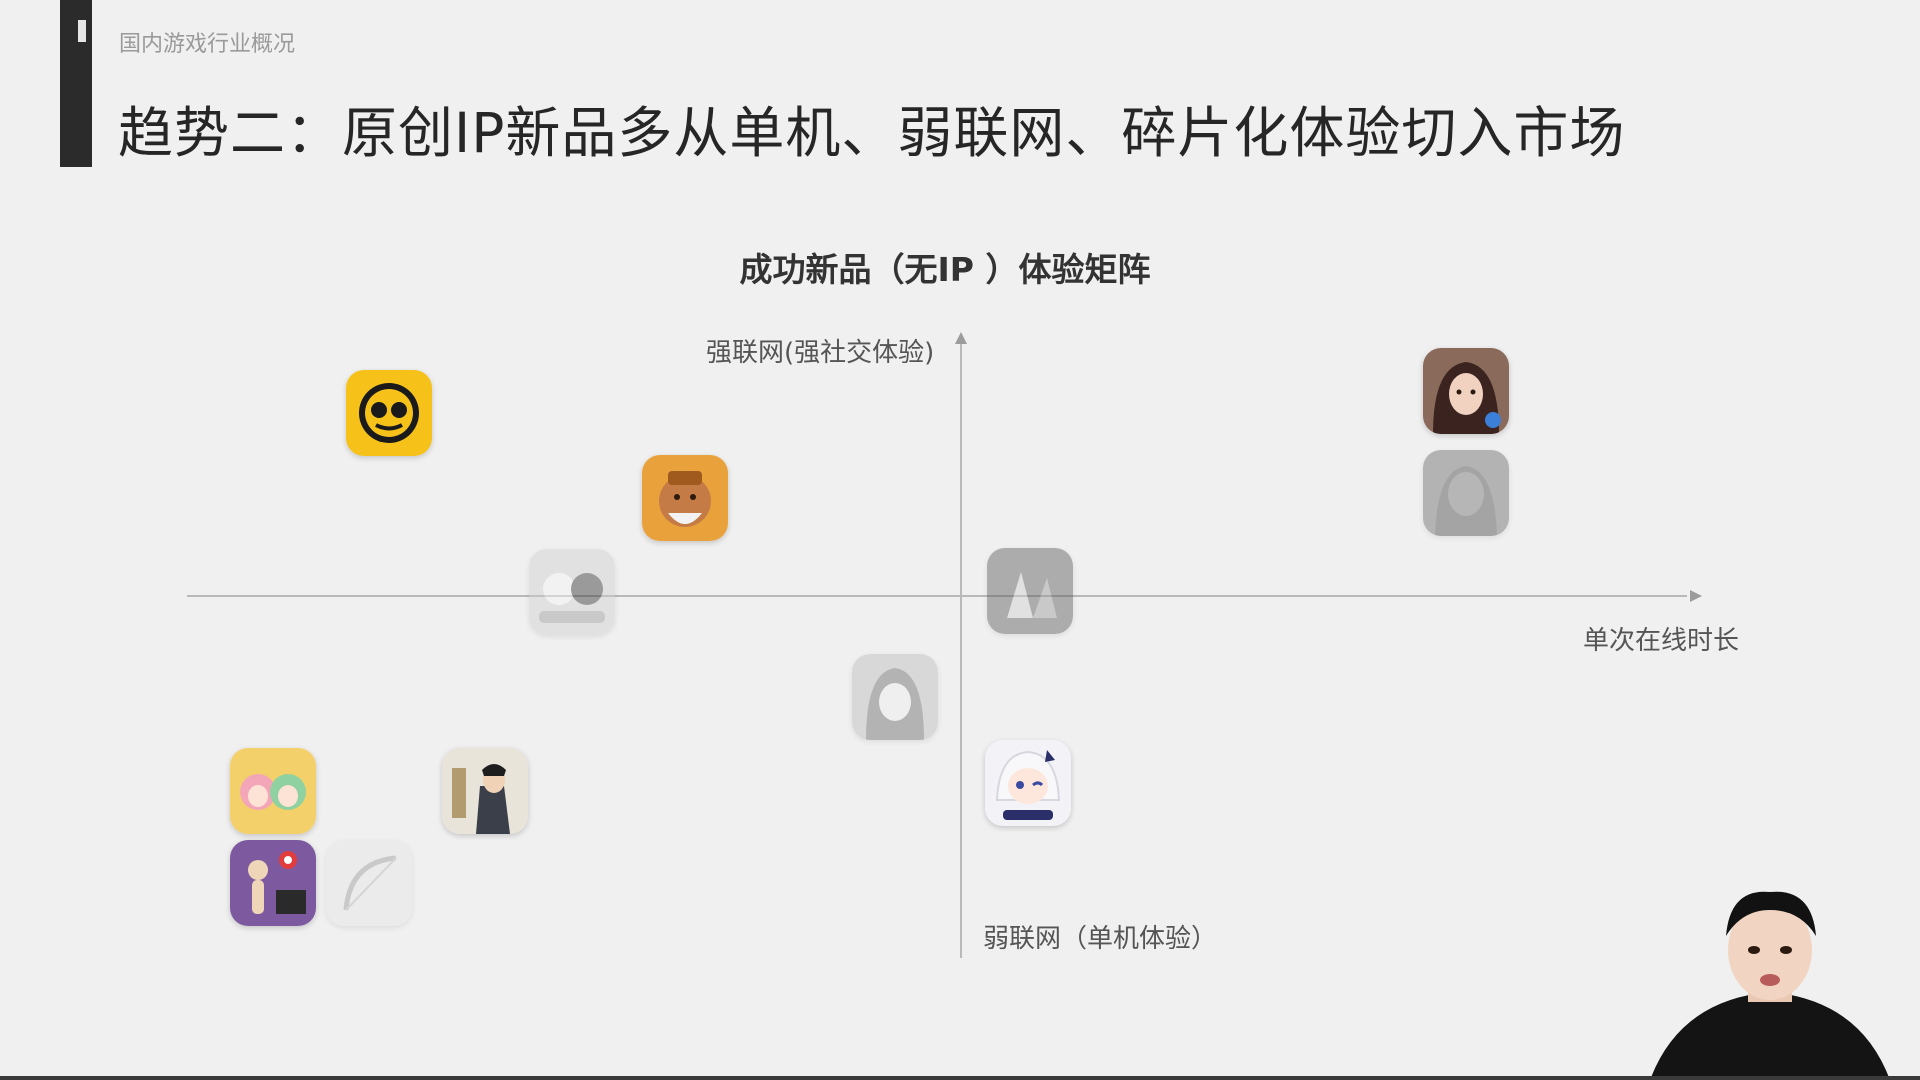 This screenshot has width=1920, height=1080. I want to click on pink-anime-pair-app-icon, so click(273, 791).